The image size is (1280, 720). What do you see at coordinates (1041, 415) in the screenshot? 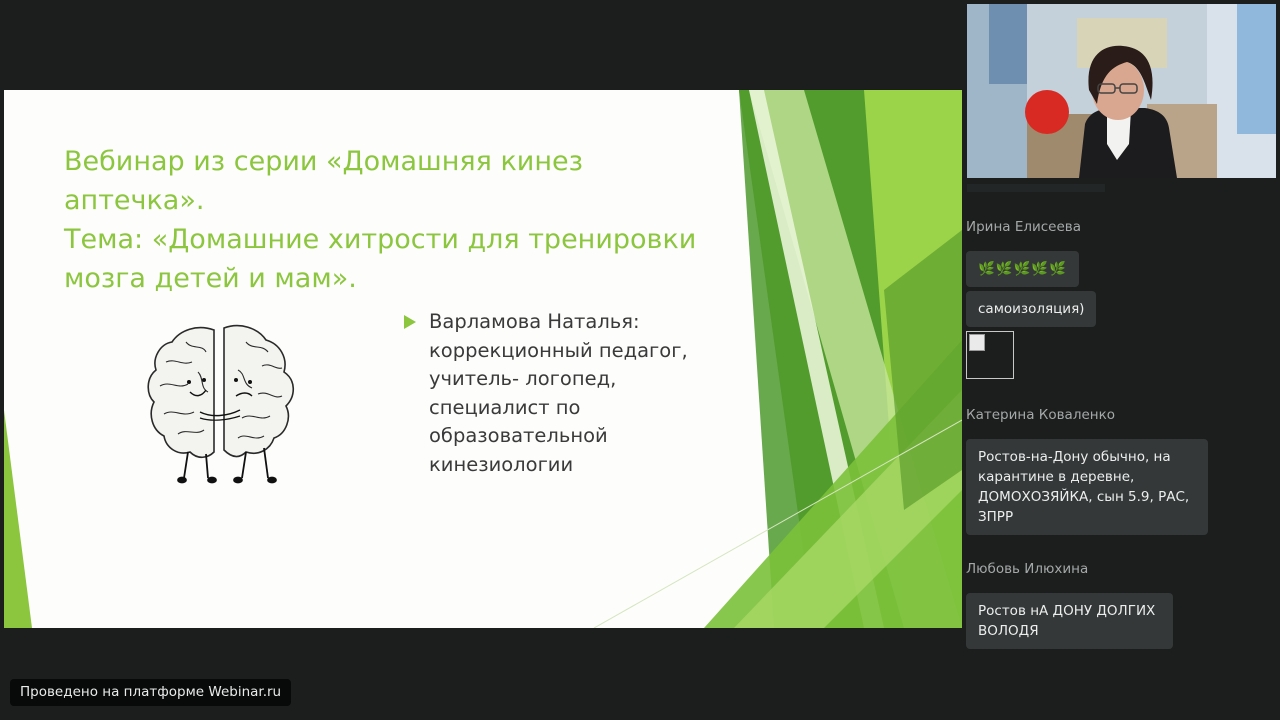
I see `chat-author-name: Катерина Коваленко` at bounding box center [1041, 415].